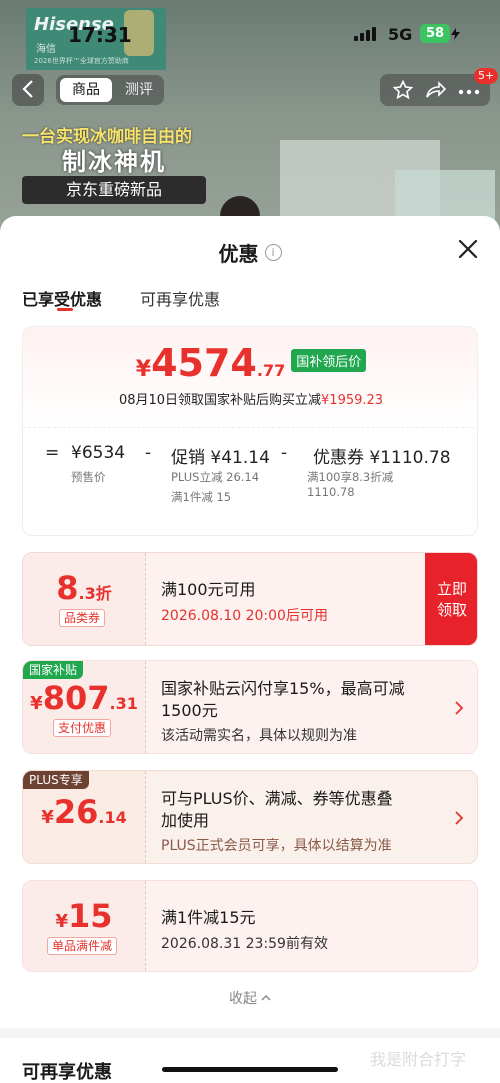 The width and height of the screenshot is (500, 1083). I want to click on gov-subsidy-tag: 国家补贴, so click(53, 670).